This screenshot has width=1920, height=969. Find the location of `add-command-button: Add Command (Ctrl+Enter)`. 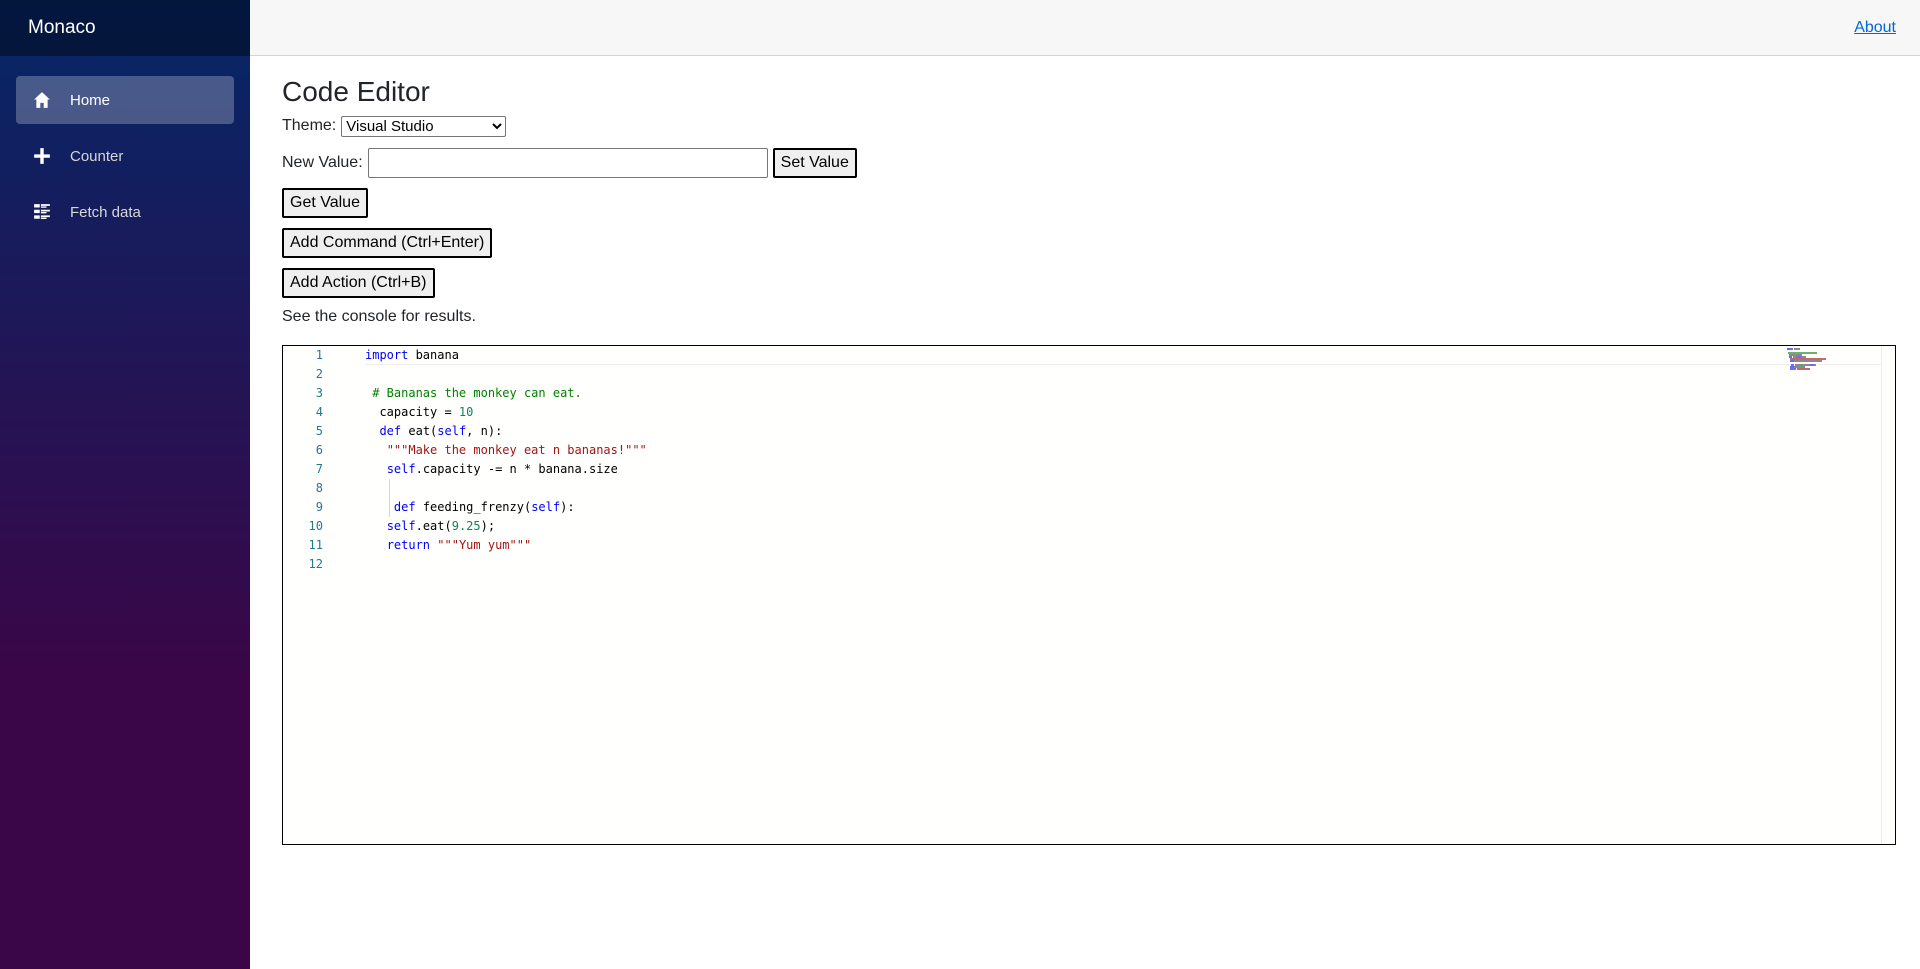

add-command-button: Add Command (Ctrl+Enter) is located at coordinates (387, 243).